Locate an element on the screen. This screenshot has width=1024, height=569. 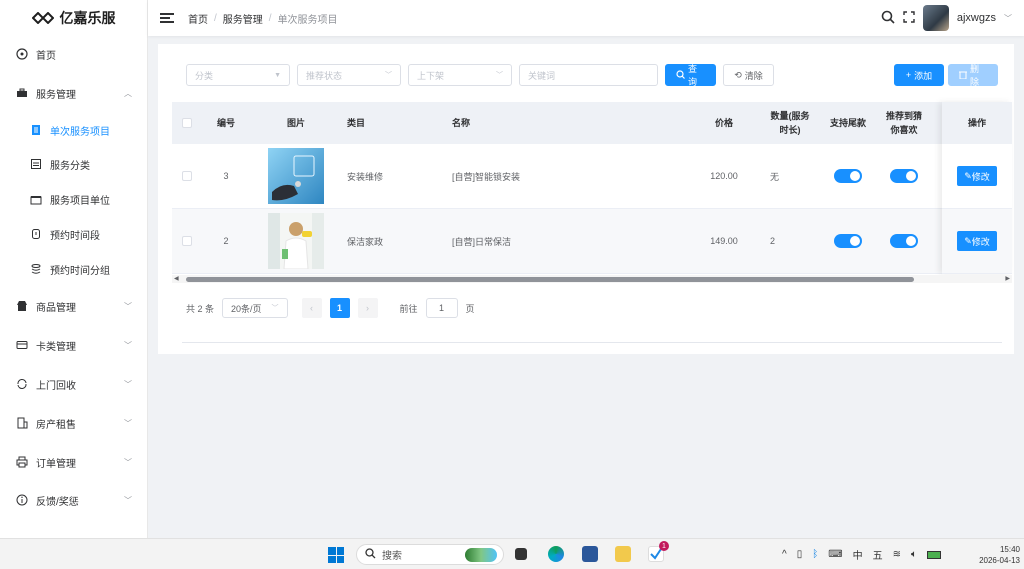
edge-browser-icon is located at coordinates (556, 554).